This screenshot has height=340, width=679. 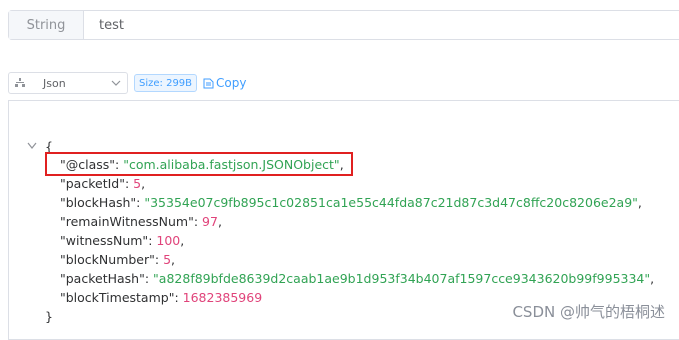 I want to click on copy-label: Copy, so click(x=231, y=83).